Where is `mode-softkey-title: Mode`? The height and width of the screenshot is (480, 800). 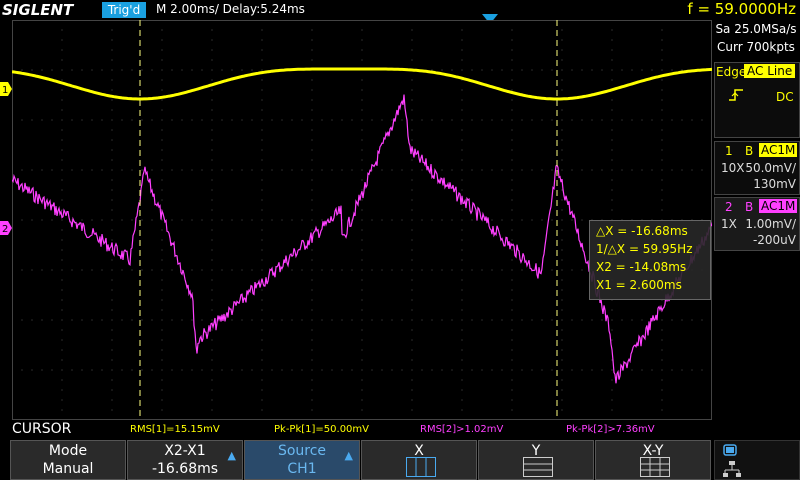
mode-softkey-title: Mode is located at coordinates (68, 451).